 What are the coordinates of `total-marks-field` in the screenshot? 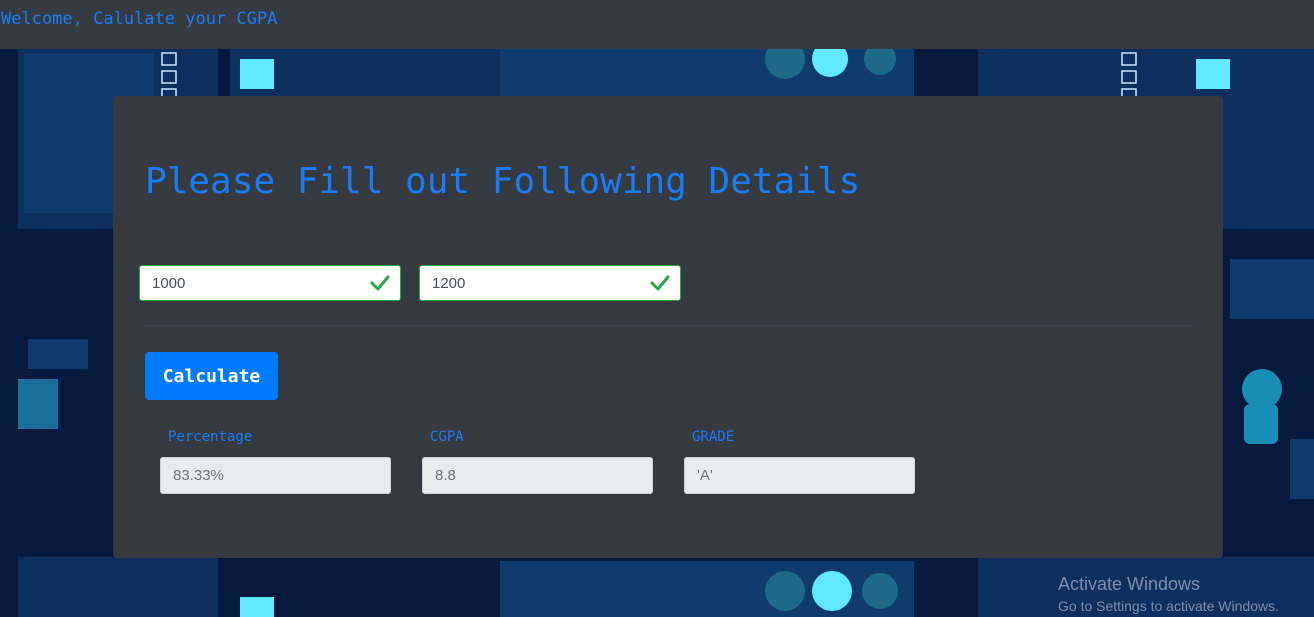 It's located at (550, 283).